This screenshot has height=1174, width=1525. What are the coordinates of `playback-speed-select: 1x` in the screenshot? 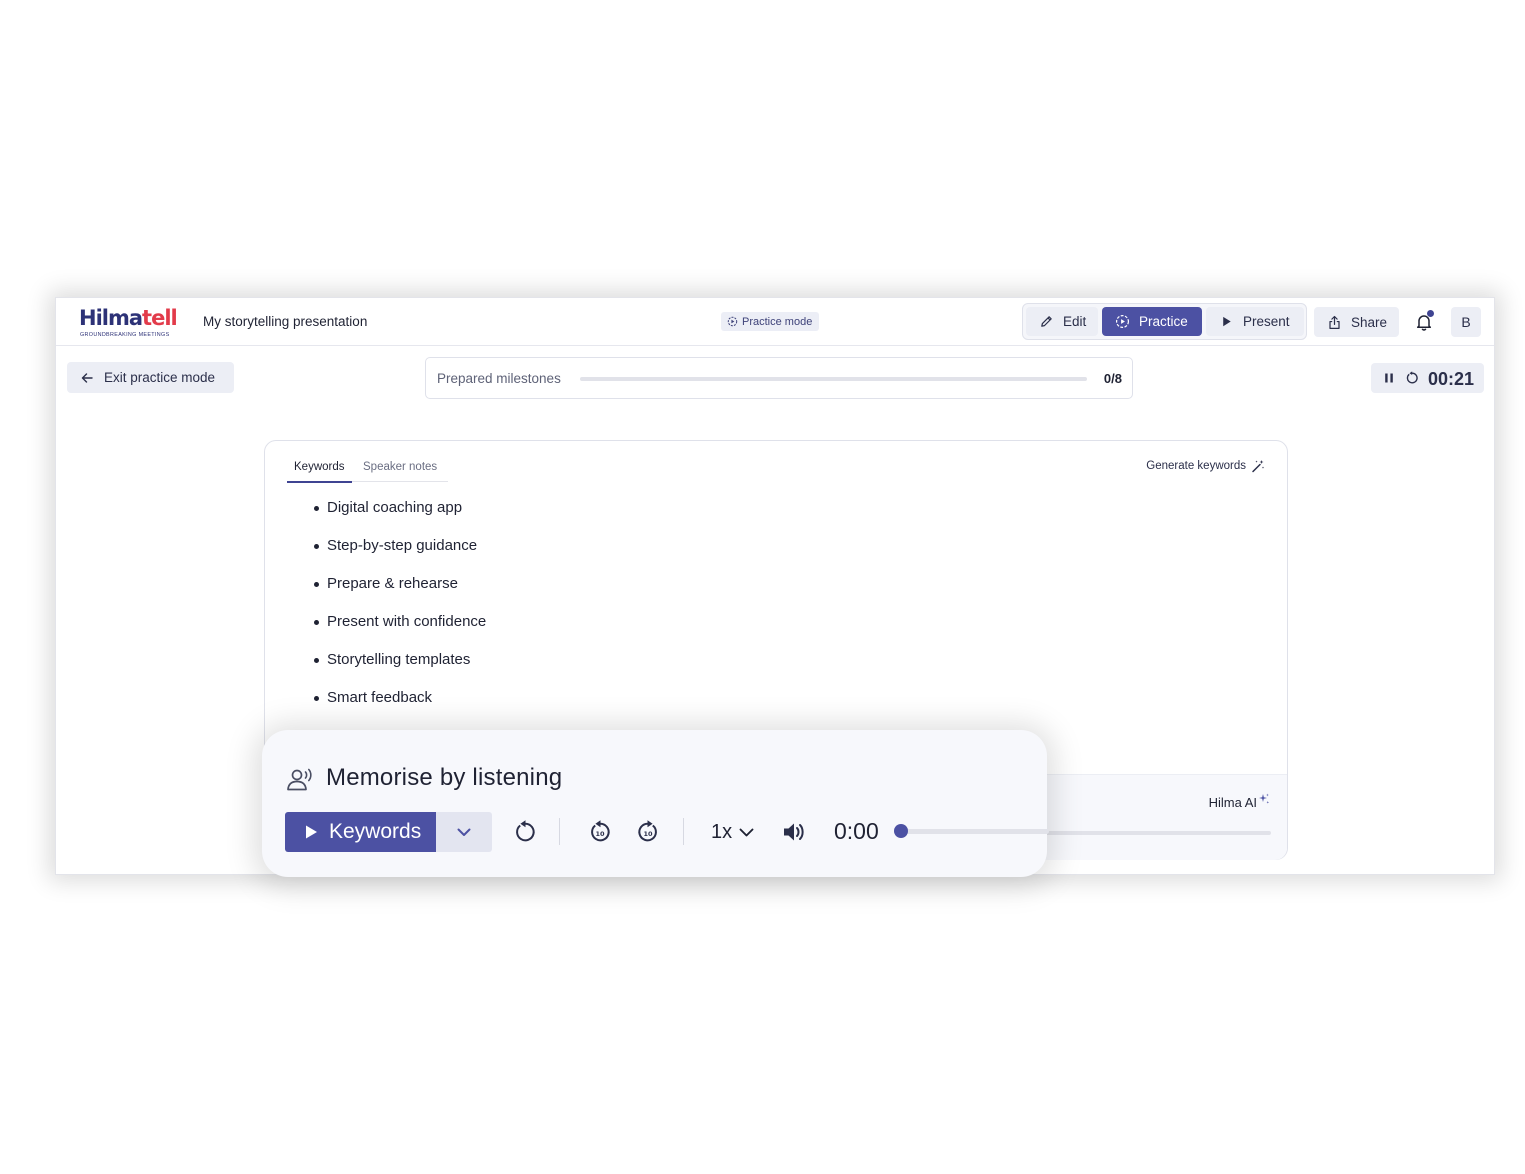 It's located at (733, 832).